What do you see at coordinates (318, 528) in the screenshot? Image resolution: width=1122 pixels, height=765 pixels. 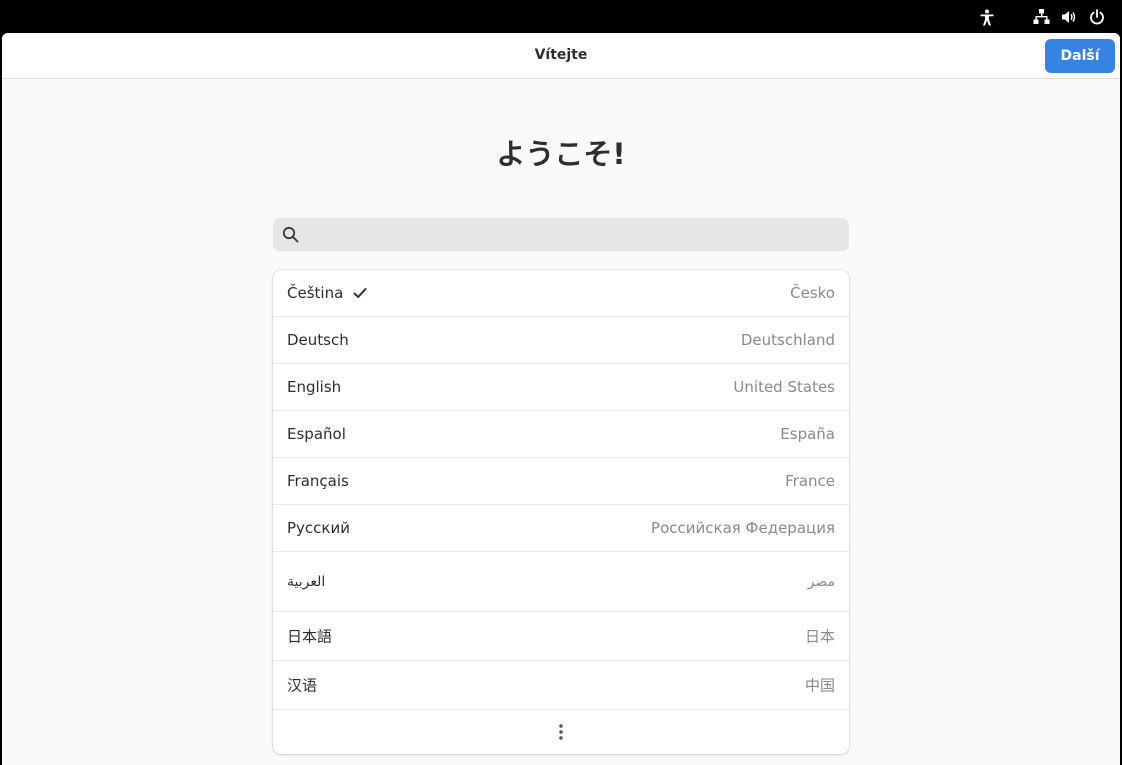 I see `language-name: Русский` at bounding box center [318, 528].